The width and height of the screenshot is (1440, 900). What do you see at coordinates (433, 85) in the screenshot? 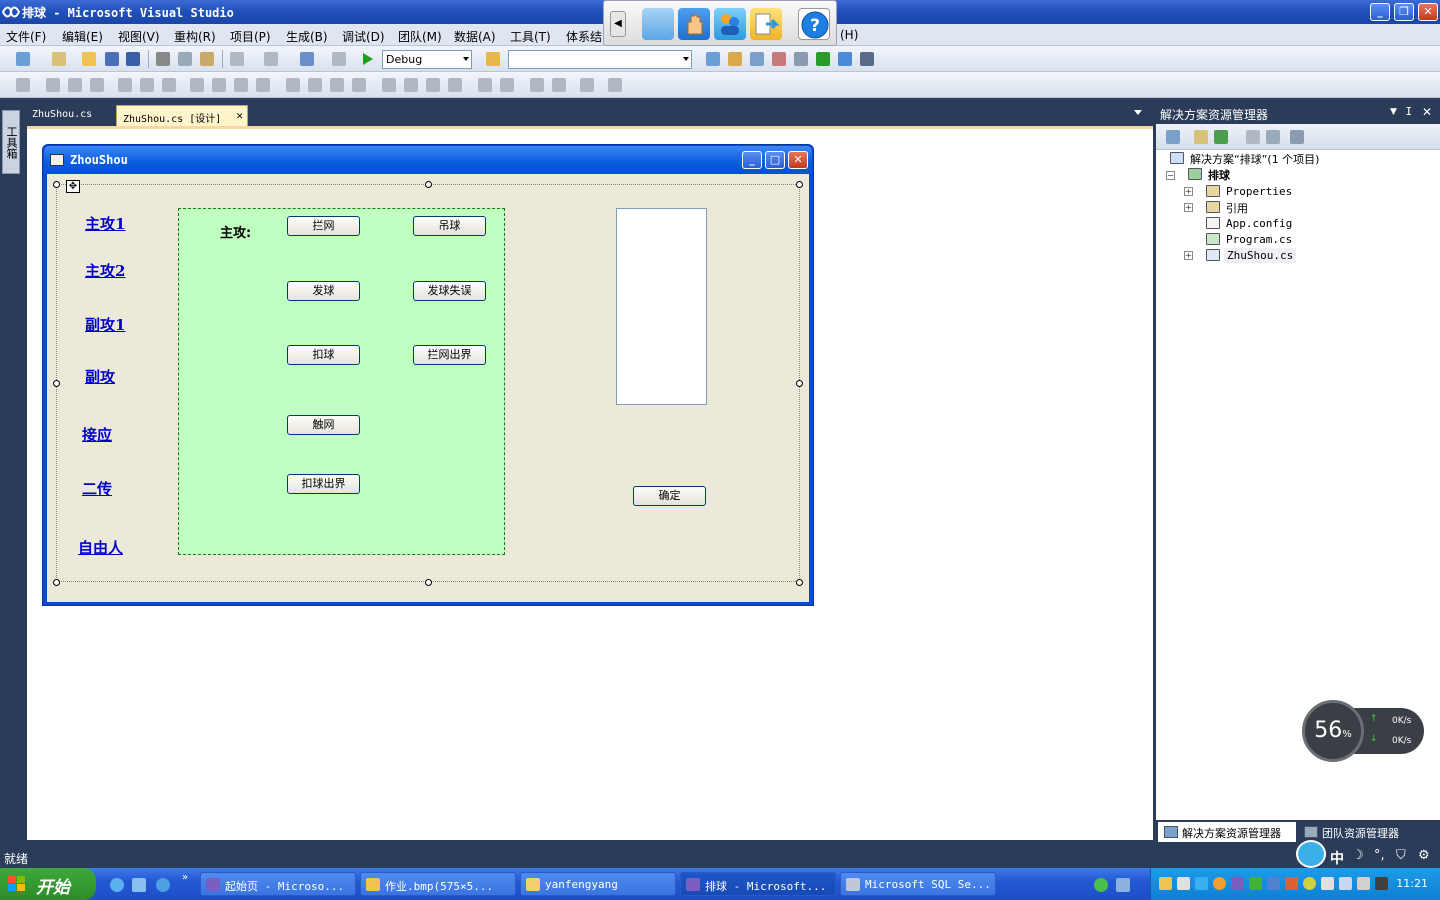
I see `decrease-vspacing-icon` at bounding box center [433, 85].